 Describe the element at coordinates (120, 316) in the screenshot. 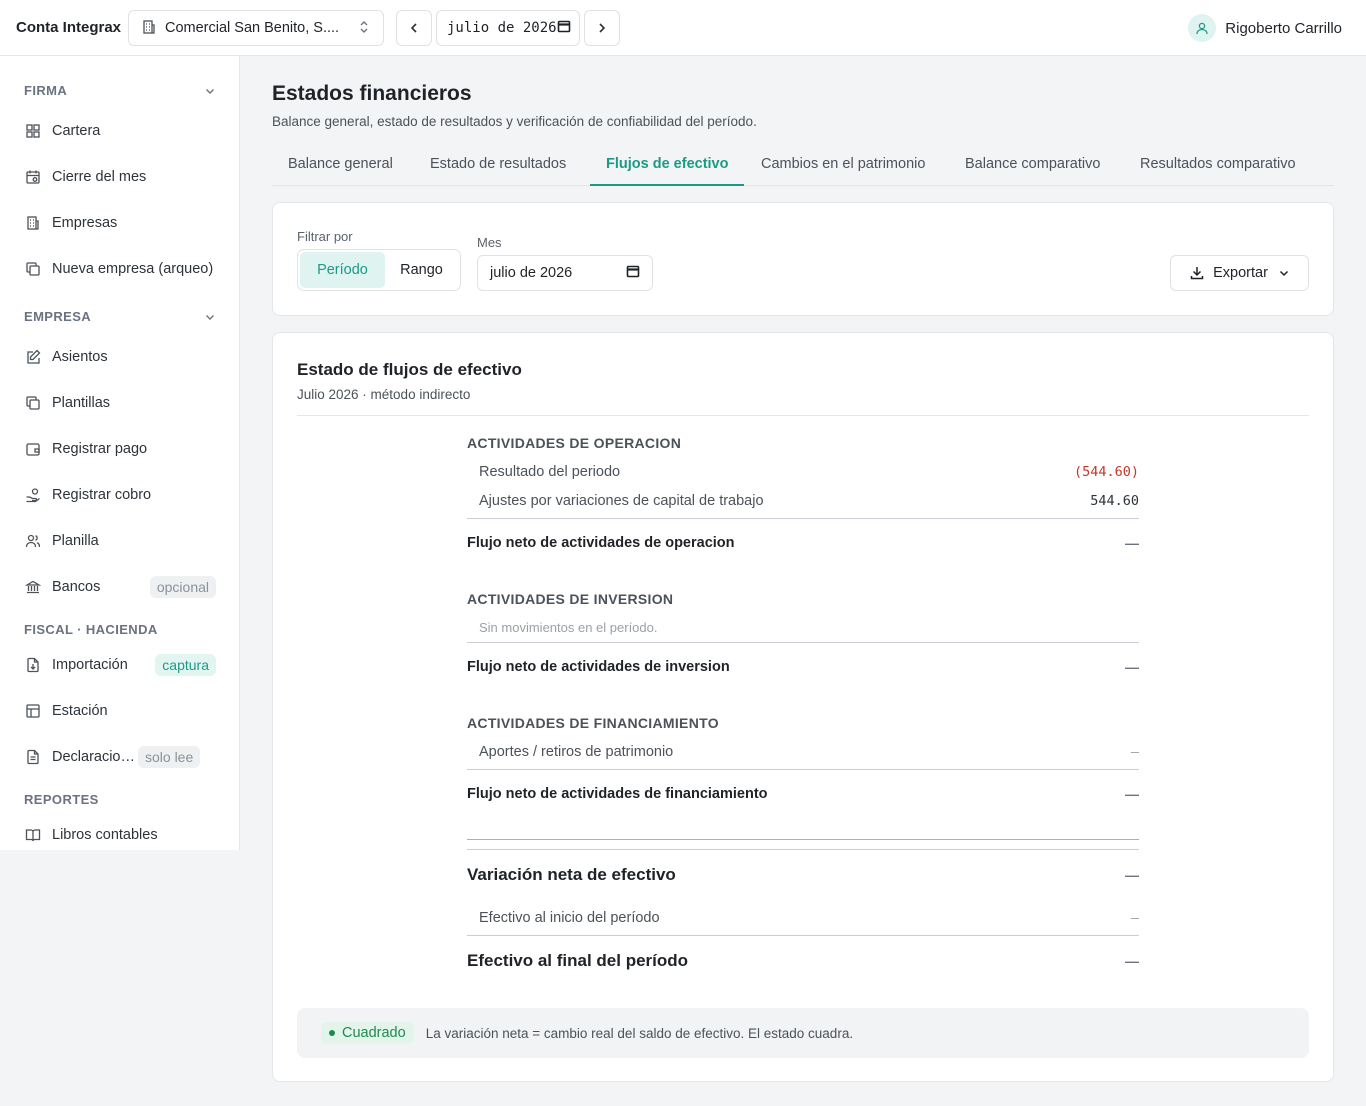

I see `sidebar-section-empresa: EMPRESA` at that location.